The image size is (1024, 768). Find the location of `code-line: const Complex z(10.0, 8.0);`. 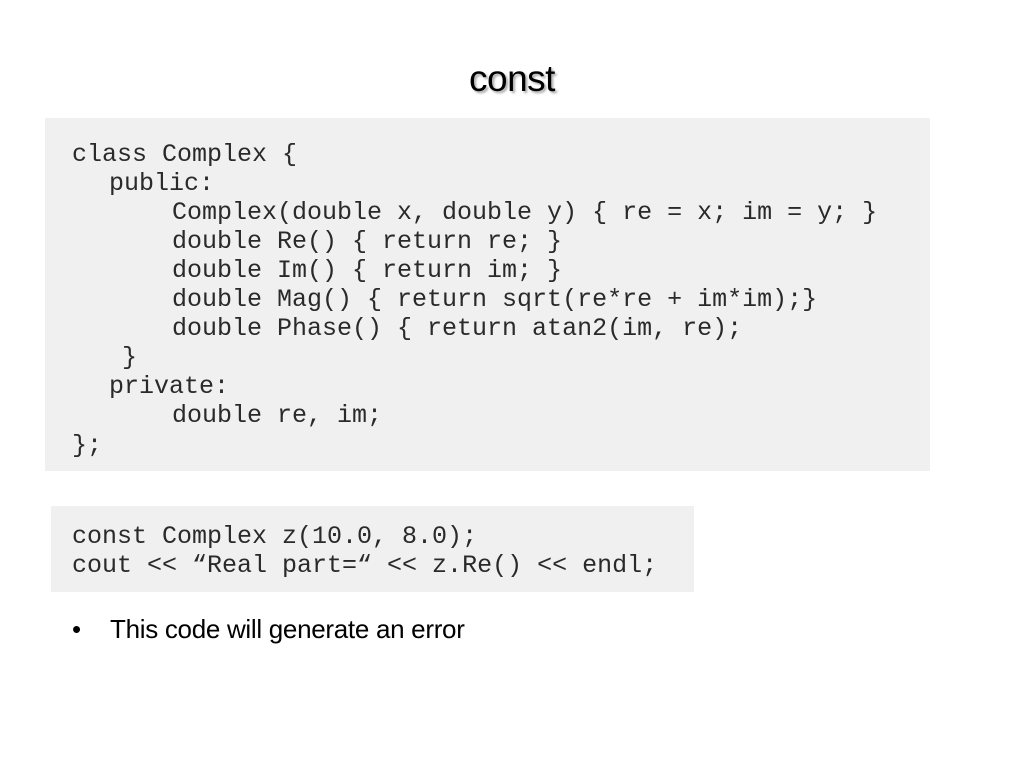

code-line: const Complex z(10.0, 8.0); is located at coordinates (275, 536).